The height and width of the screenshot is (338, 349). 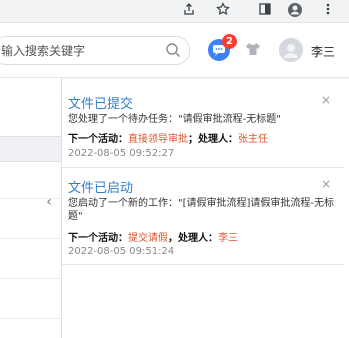 I want to click on collapse-chevron-left-icon: ‹, so click(x=49, y=202).